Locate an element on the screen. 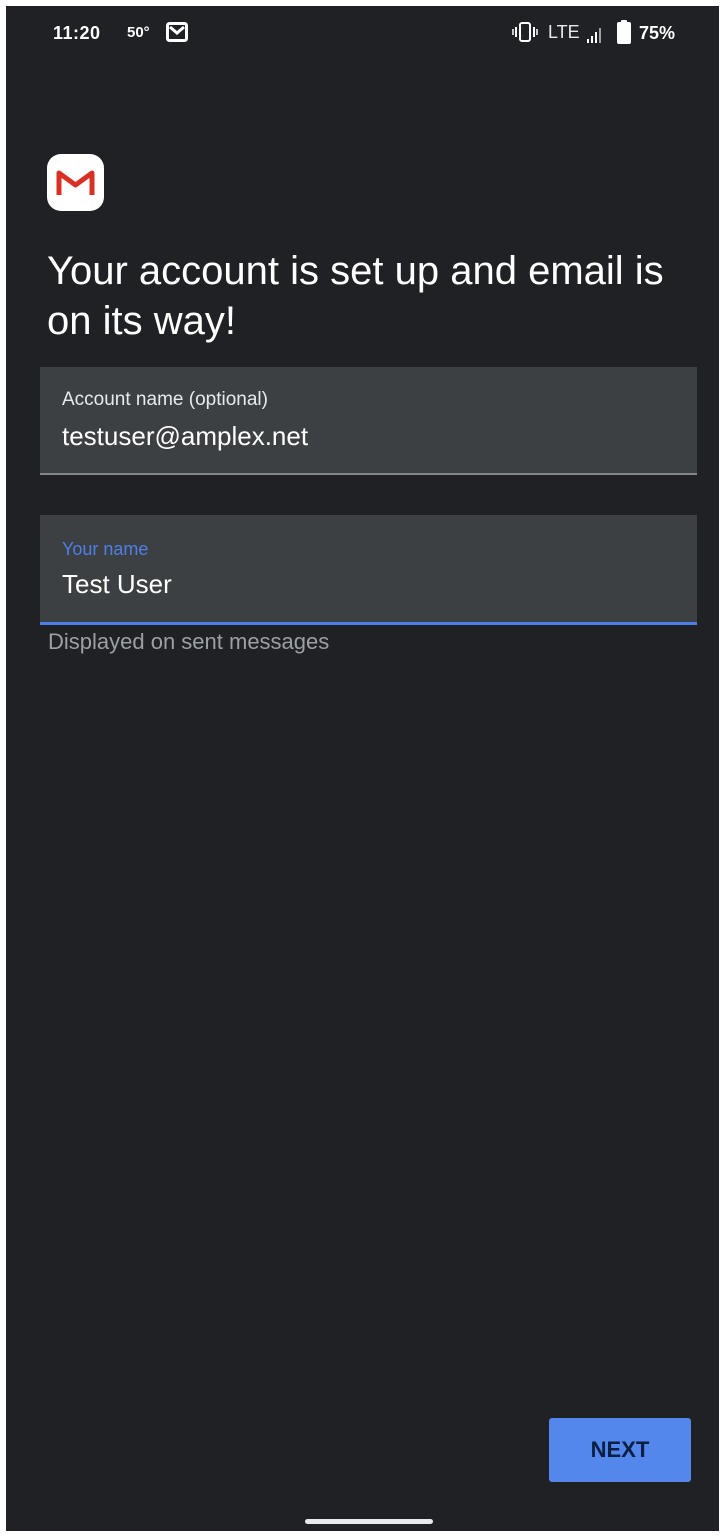 The image size is (725, 1537). battery-icon is located at coordinates (624, 32).